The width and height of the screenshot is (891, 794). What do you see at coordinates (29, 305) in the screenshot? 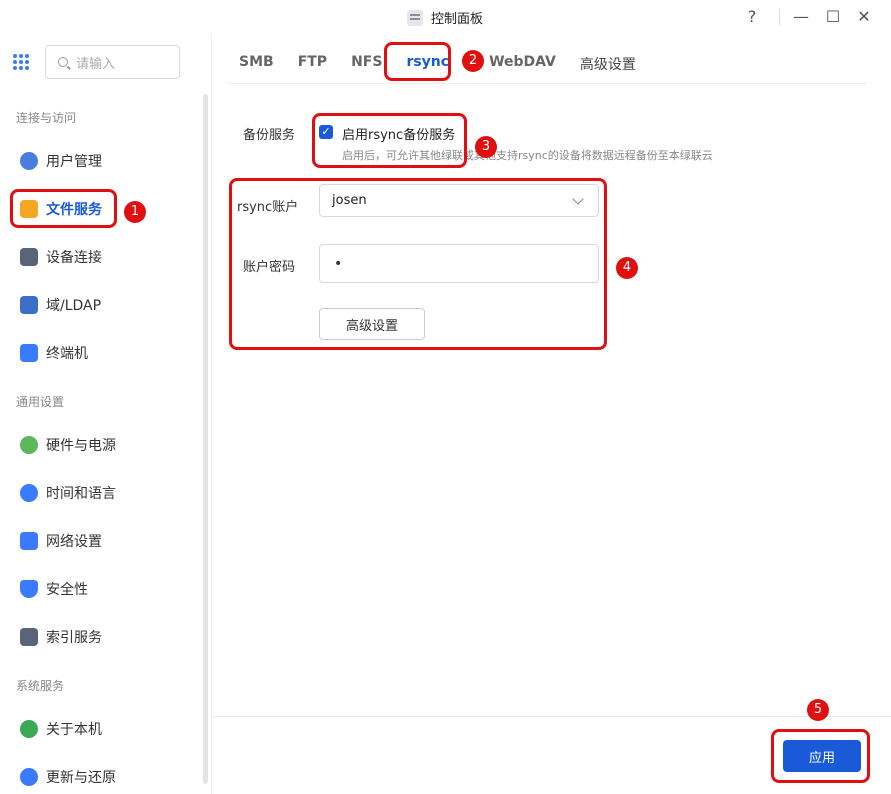
I see `ldap-icon` at bounding box center [29, 305].